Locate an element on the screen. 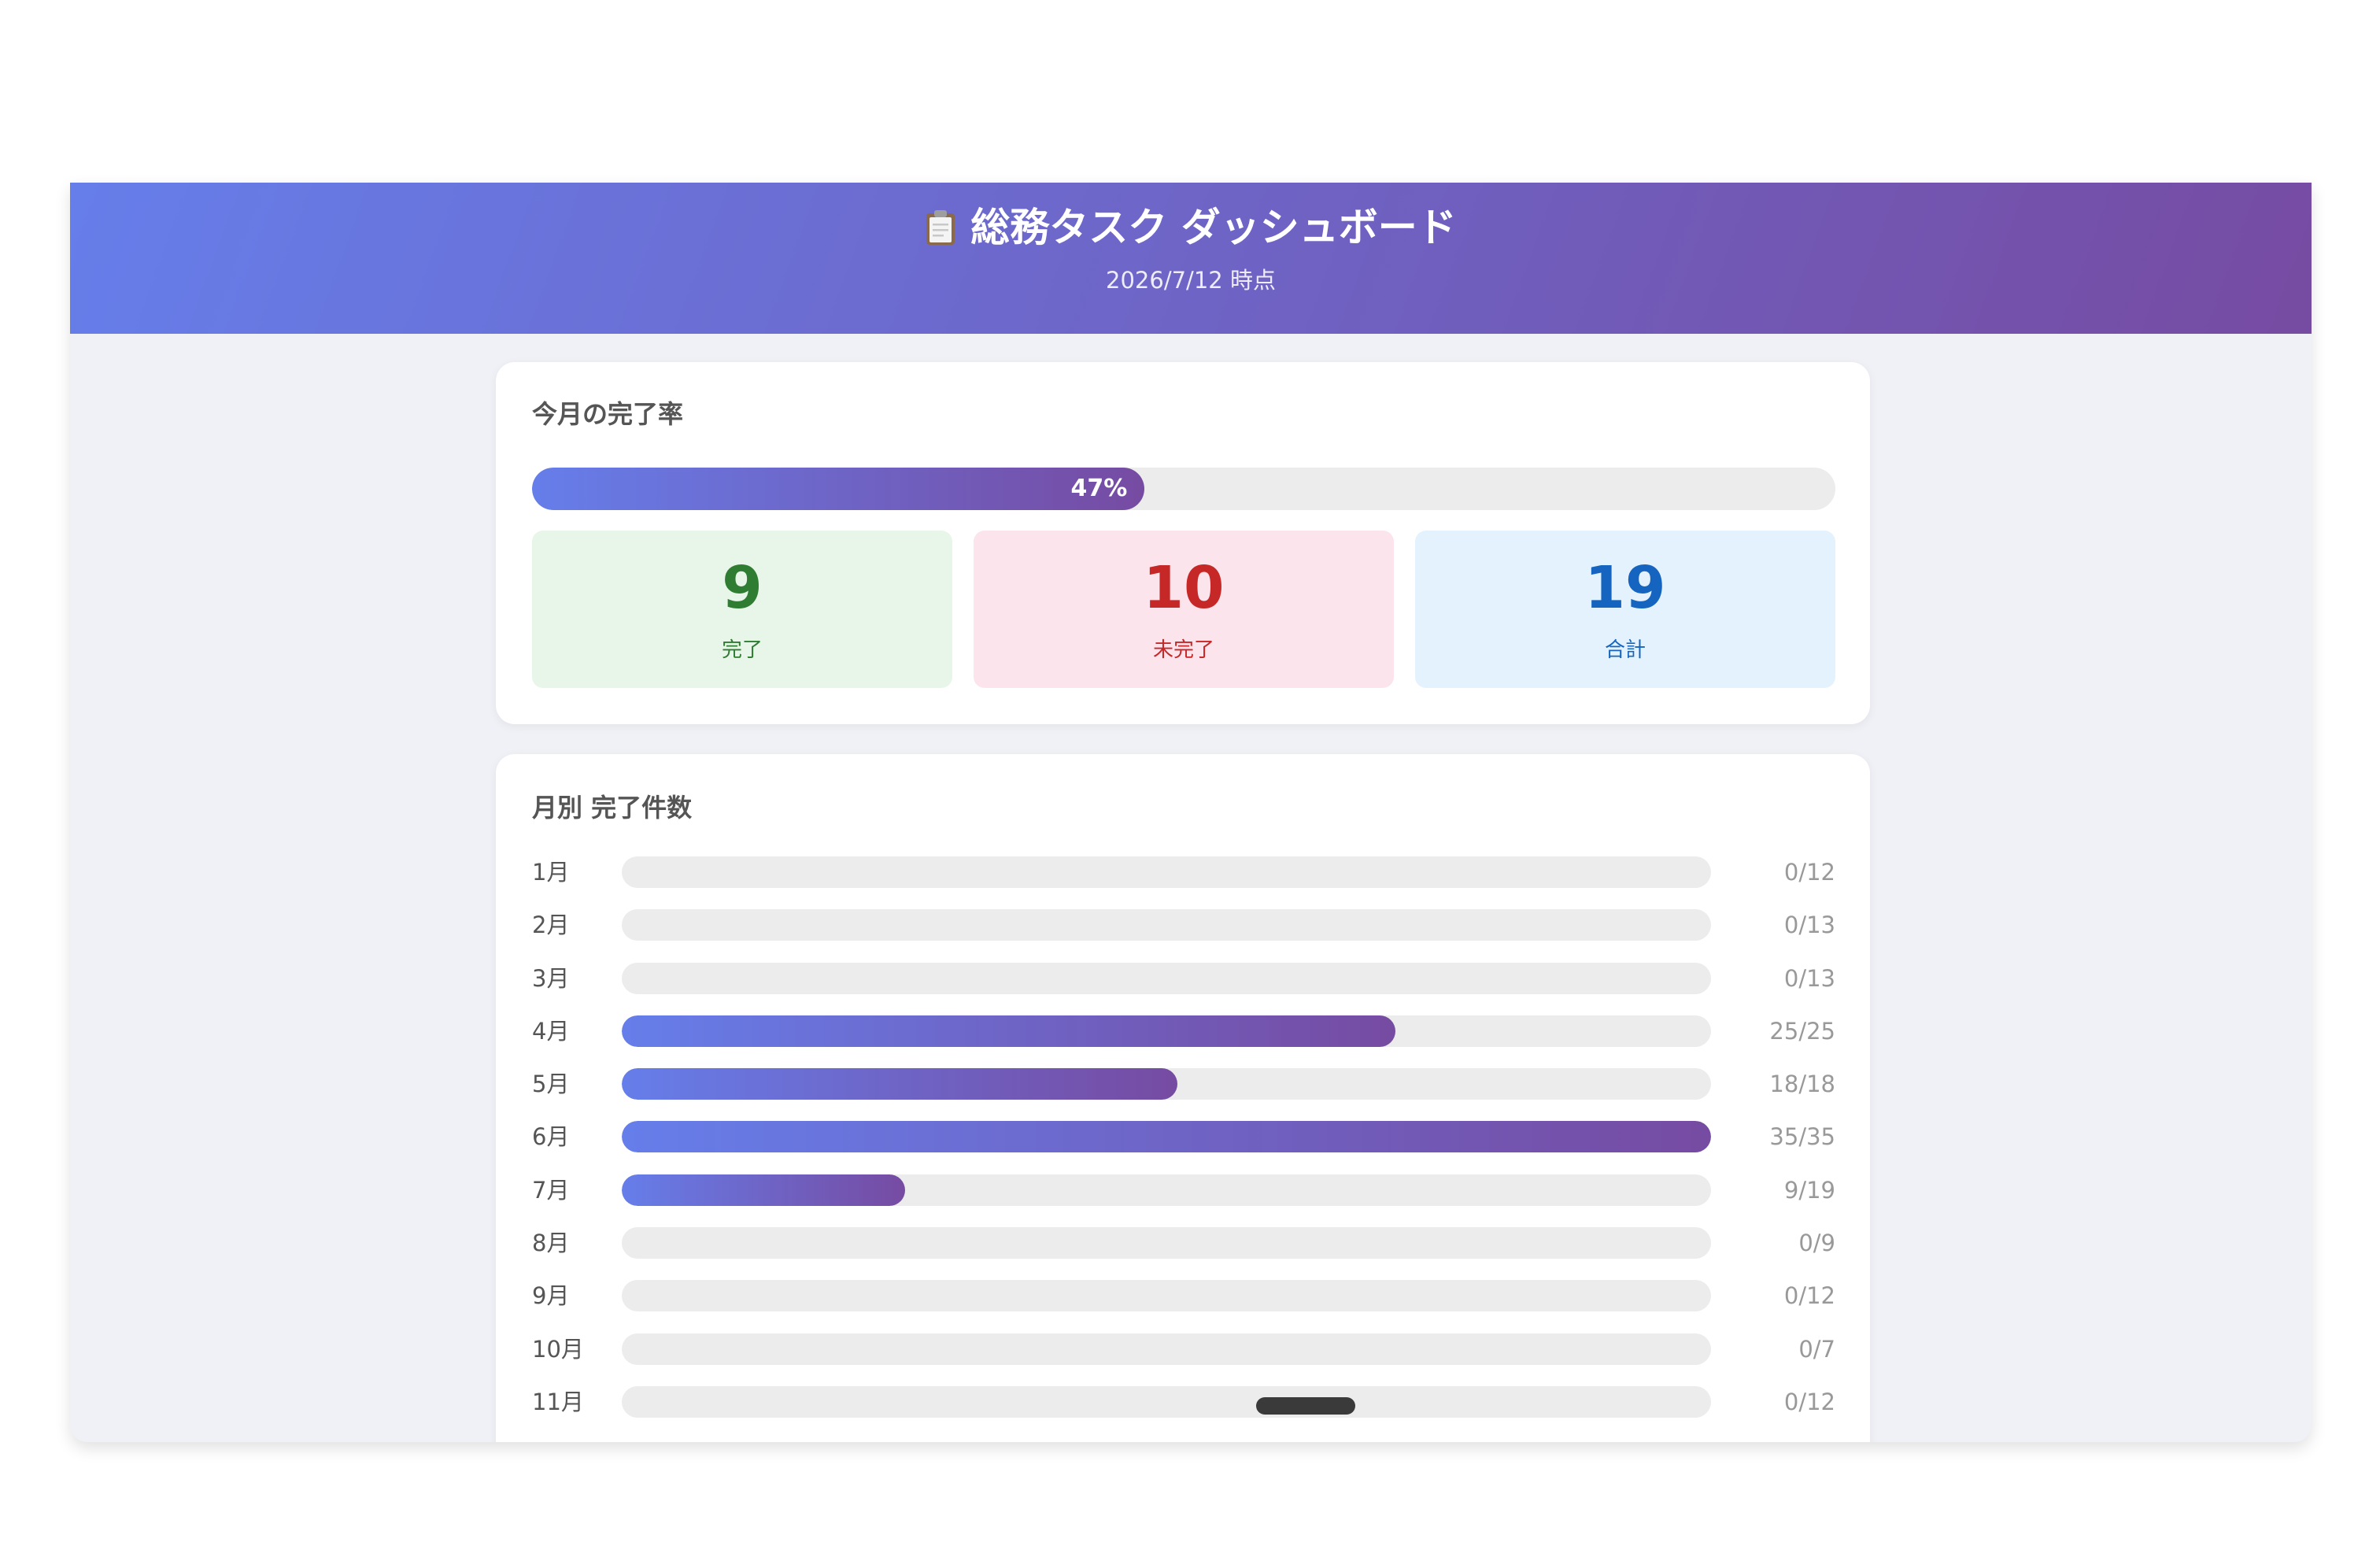 The image size is (2380, 1546). as-of-date: 2026/7/12 時点 is located at coordinates (1191, 280).